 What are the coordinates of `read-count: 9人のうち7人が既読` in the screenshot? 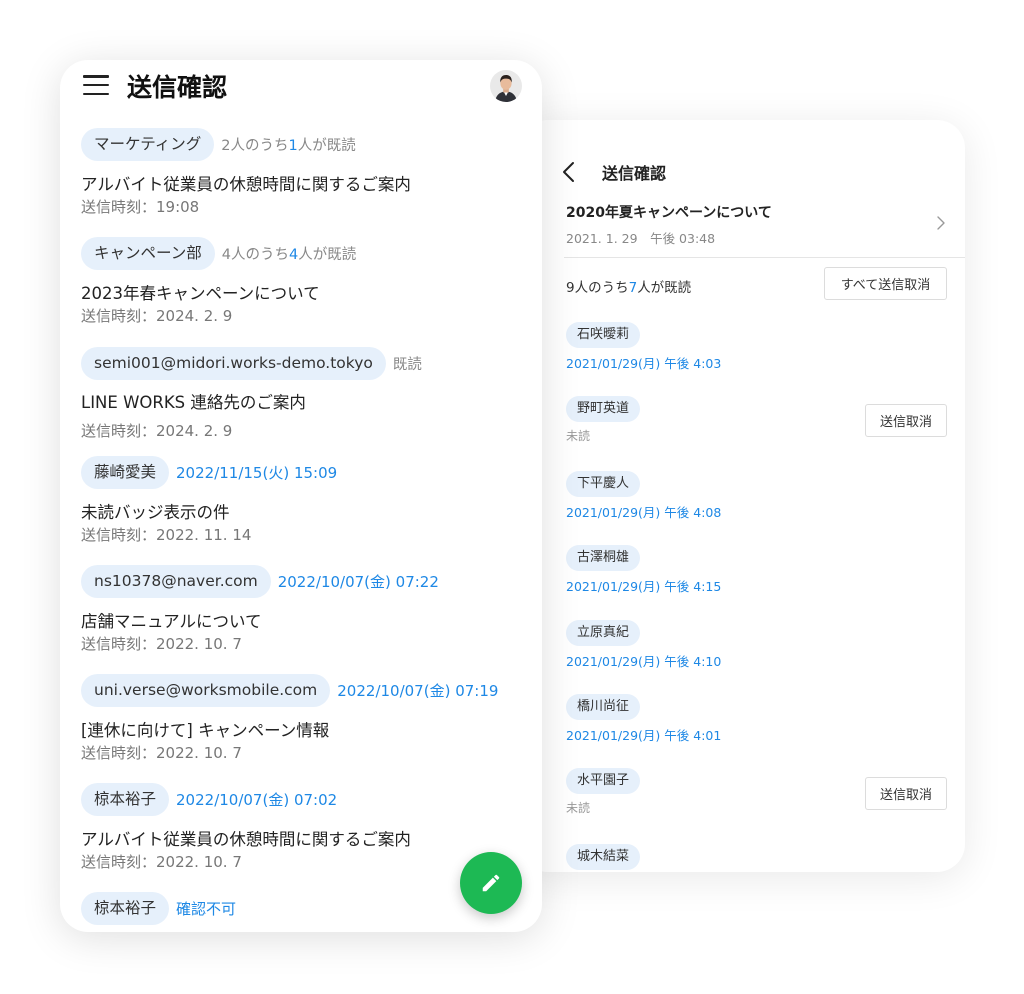 It's located at (629, 288).